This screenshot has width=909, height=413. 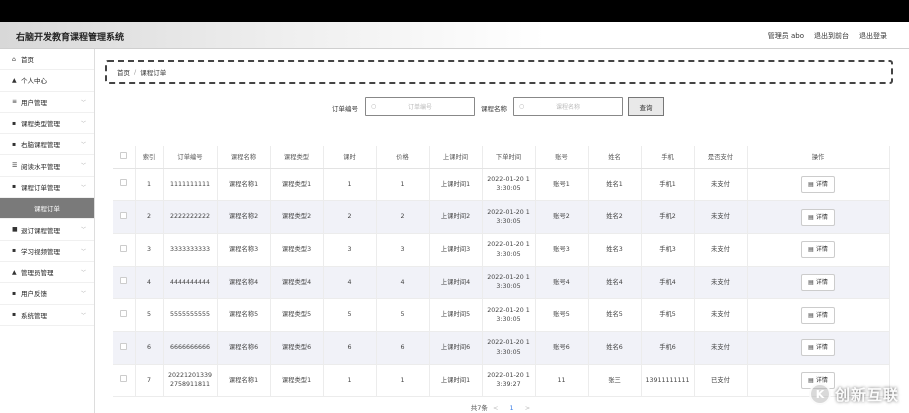 What do you see at coordinates (495, 408) in the screenshot?
I see `prev-page-button: <` at bounding box center [495, 408].